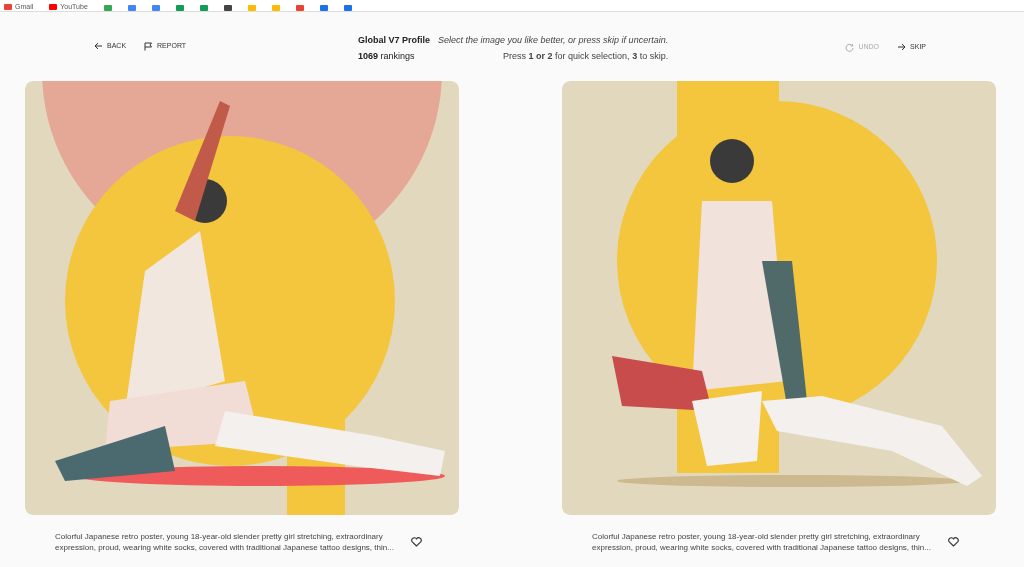  What do you see at coordinates (902, 47) in the screenshot?
I see `forward-arrow-icon` at bounding box center [902, 47].